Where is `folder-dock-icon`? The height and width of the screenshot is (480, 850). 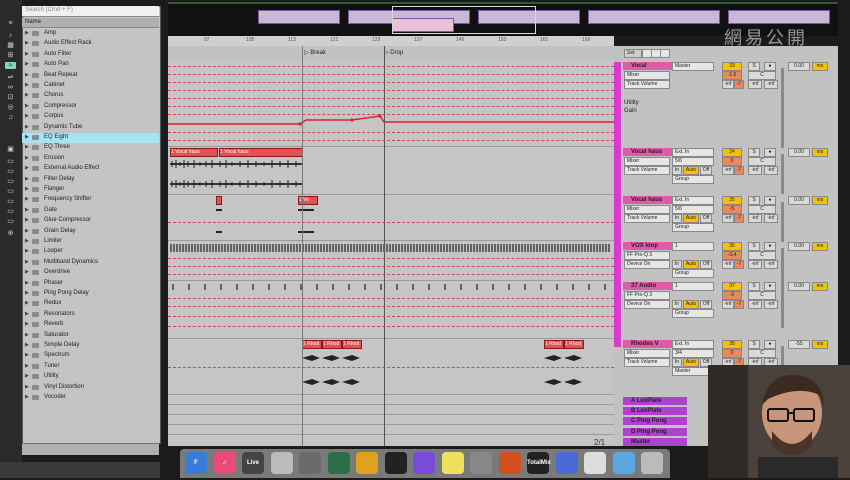
folder-dock-icon is located at coordinates (623, 463).